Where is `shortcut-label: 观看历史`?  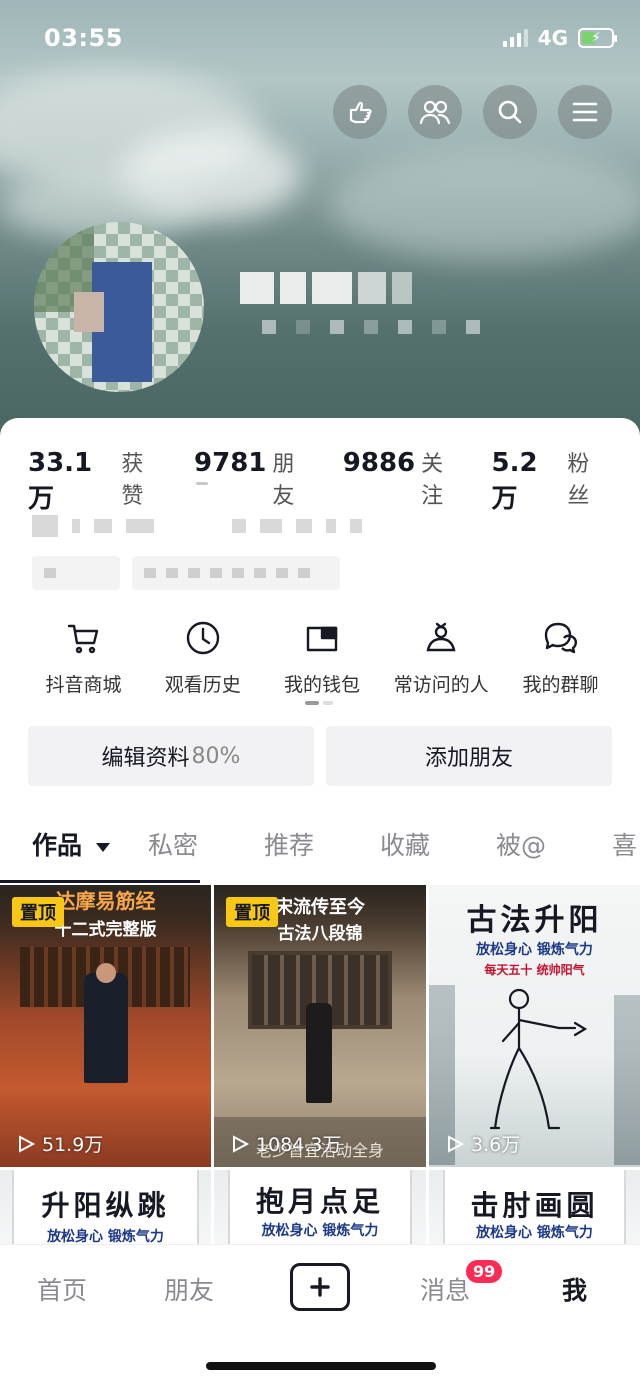
shortcut-label: 观看历史 is located at coordinates (202, 685).